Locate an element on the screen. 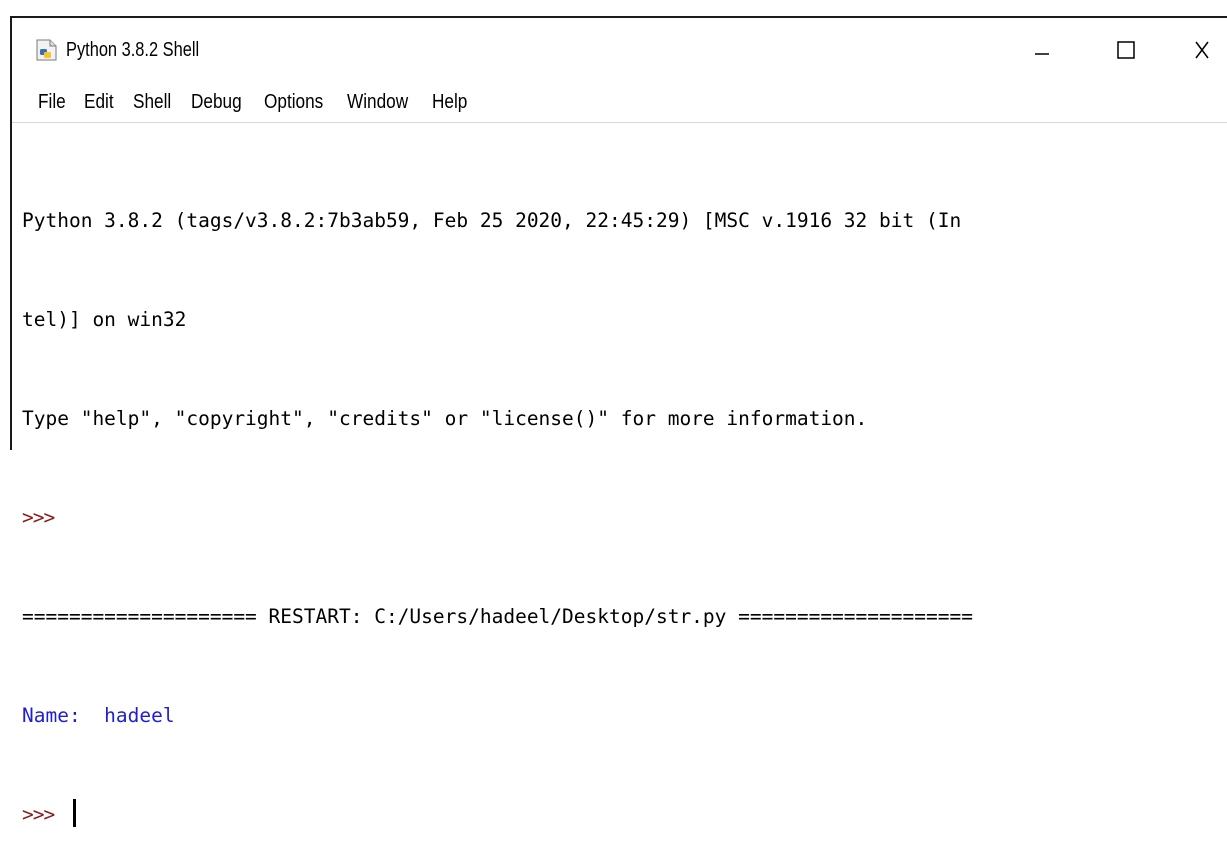 The height and width of the screenshot is (864, 1227). minimize-button is located at coordinates (1042, 50).